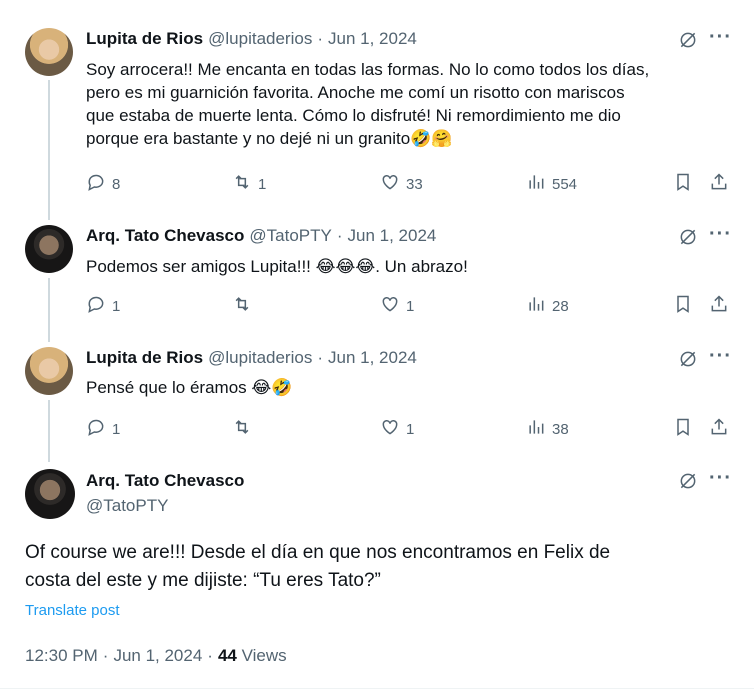 The height and width of the screenshot is (691, 754). What do you see at coordinates (264, 655) in the screenshot?
I see `views-label: Views` at bounding box center [264, 655].